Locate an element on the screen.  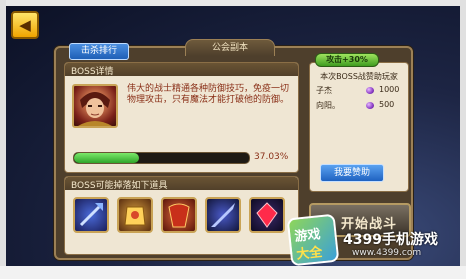
sponsor-title: 本次BOSS战赞助玩家 is located at coordinates (359, 76).